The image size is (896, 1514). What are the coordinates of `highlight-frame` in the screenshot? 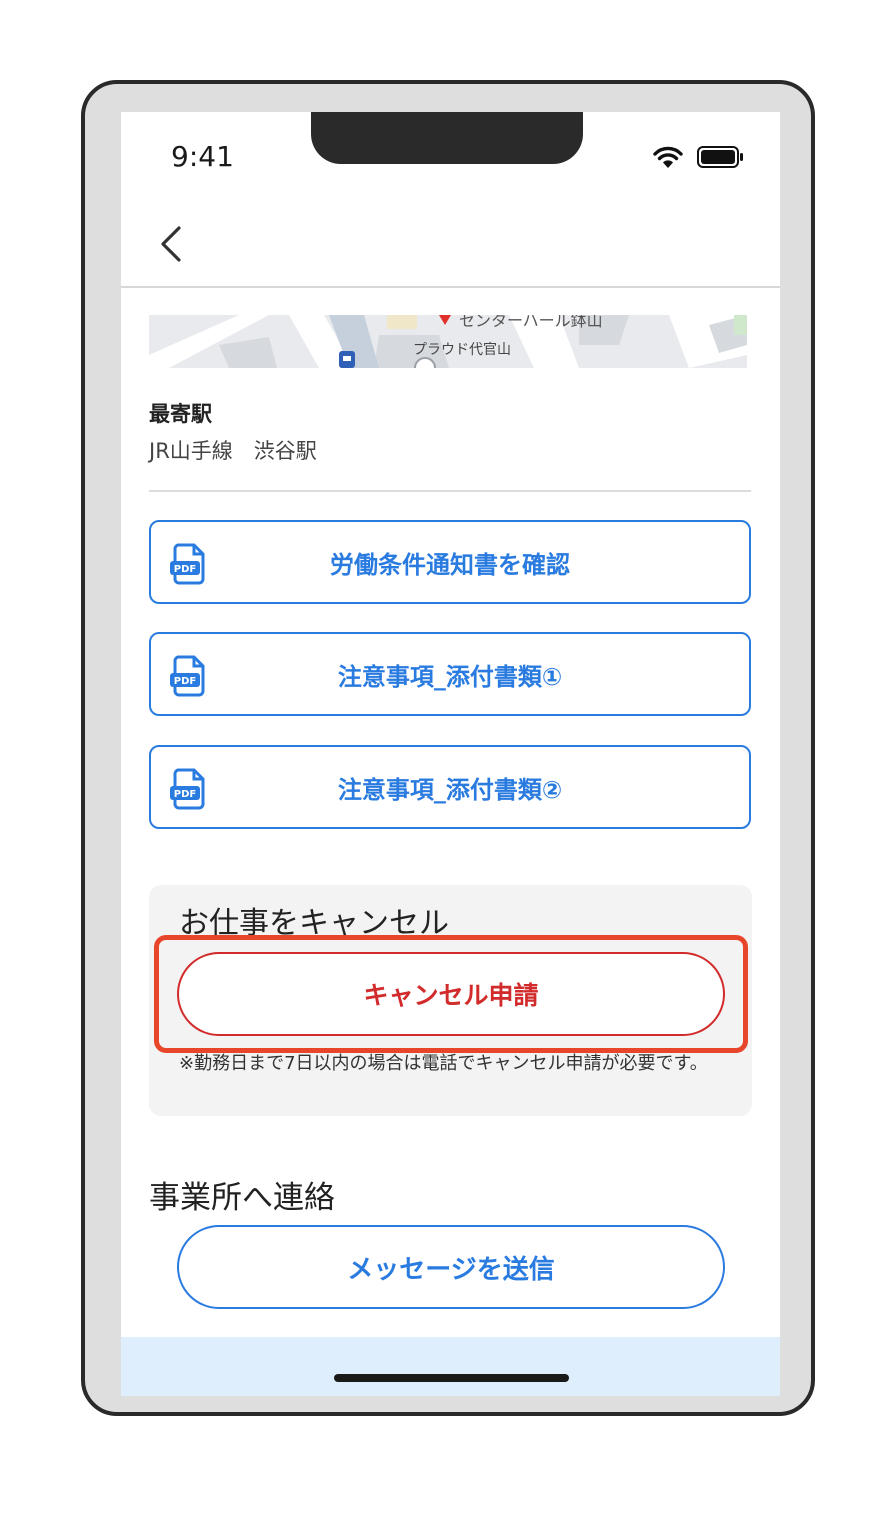 It's located at (451, 994).